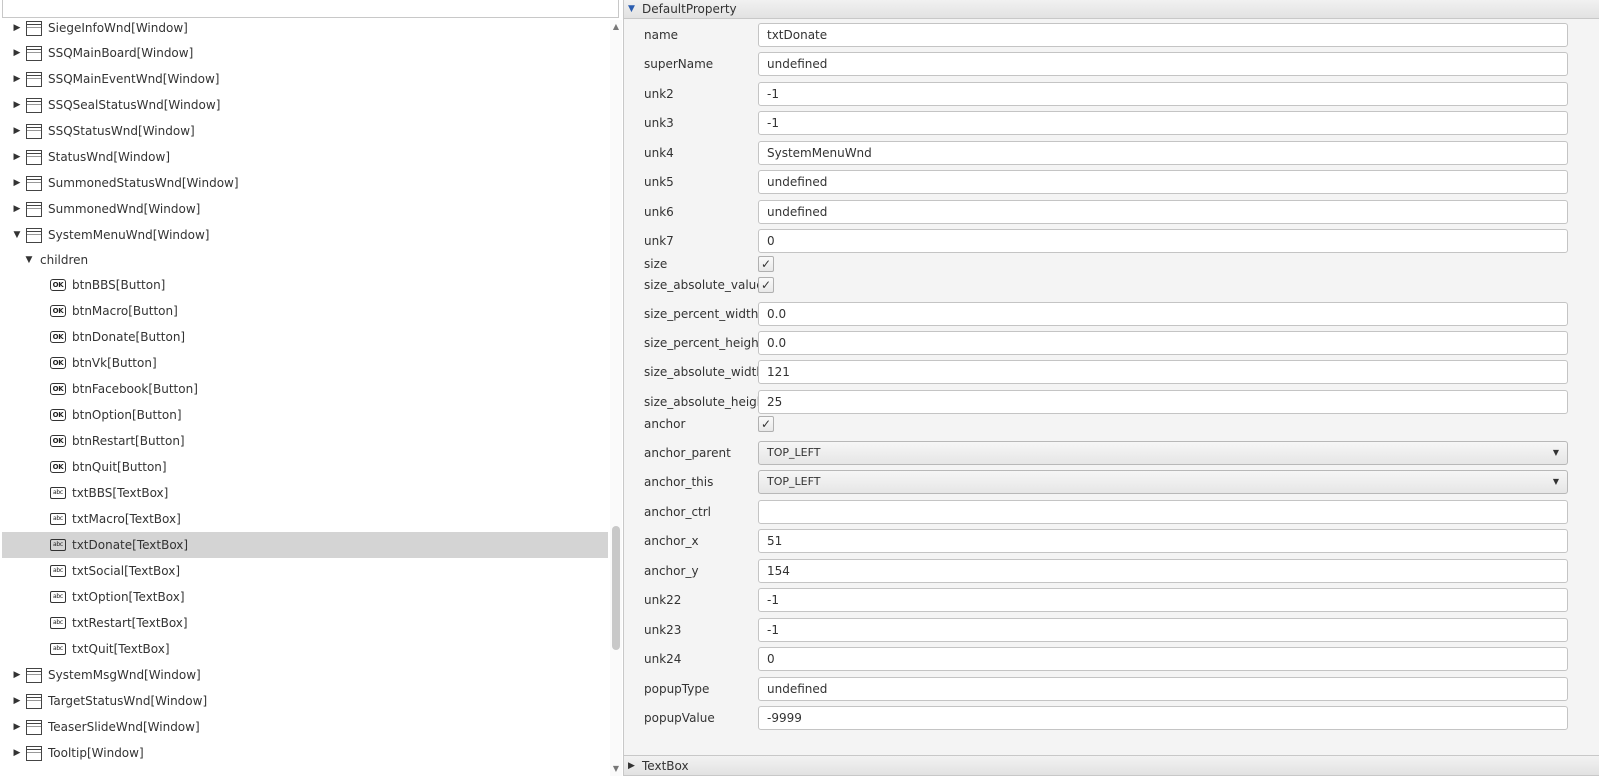 This screenshot has width=1599, height=776. Describe the element at coordinates (305, 337) in the screenshot. I see `tree-row: OK btnDonate[Button]` at that location.